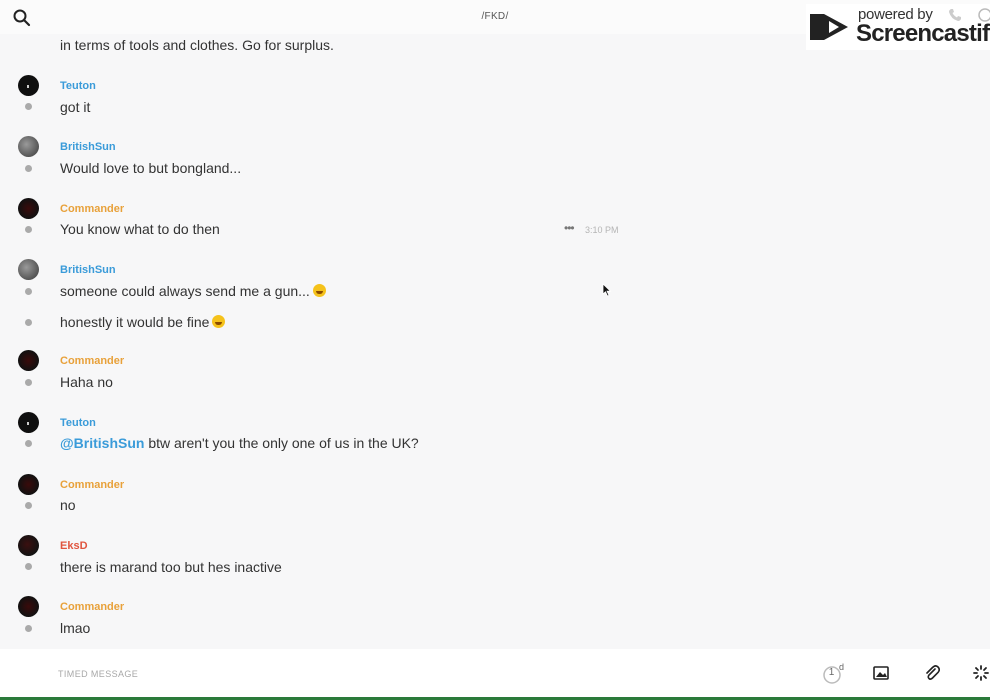 Image resolution: width=990 pixels, height=700 pixels. Describe the element at coordinates (842, 667) in the screenshot. I see `timer-unit: d` at that location.